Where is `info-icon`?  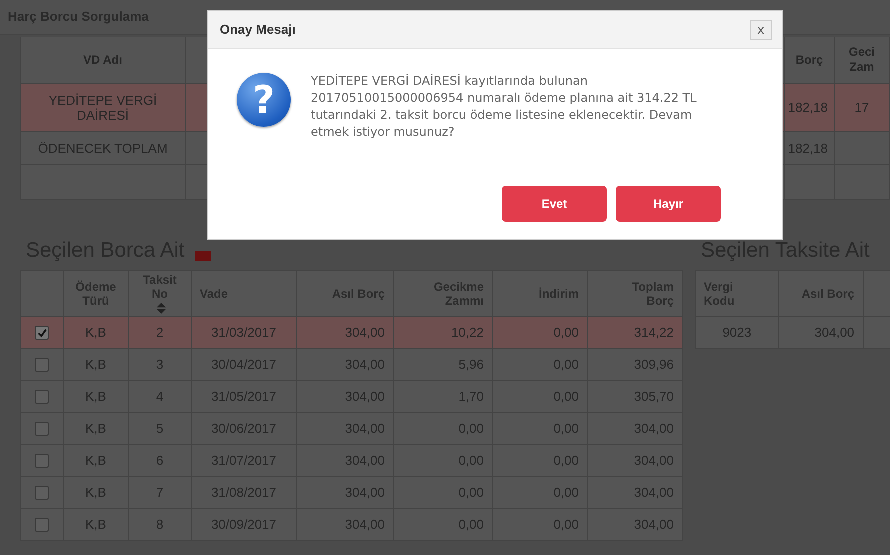 info-icon is located at coordinates (202, 256).